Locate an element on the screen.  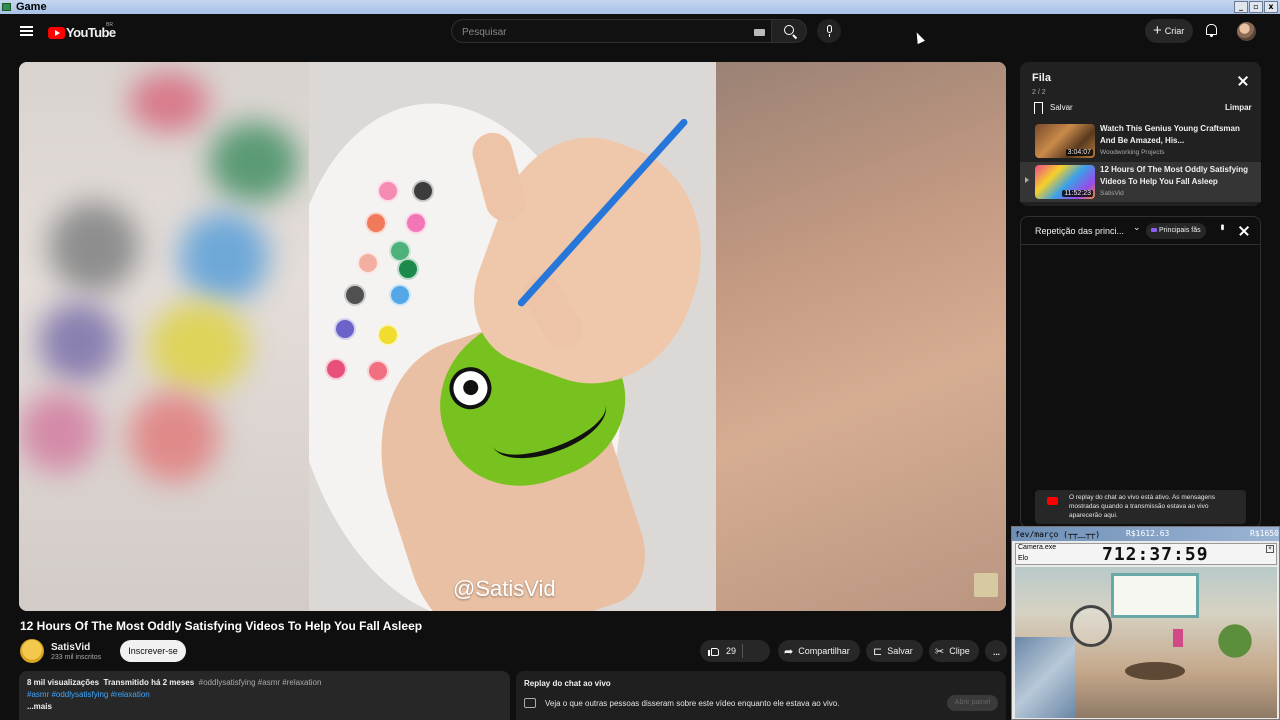
fan-icon is located at coordinates (1091, 626).